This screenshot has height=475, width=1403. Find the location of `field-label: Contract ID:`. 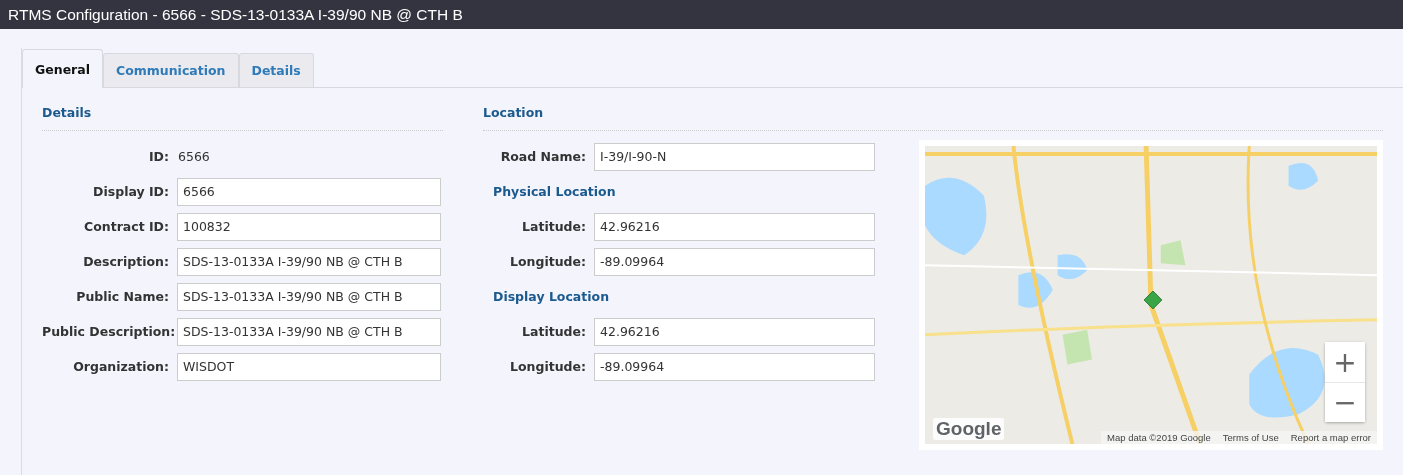

field-label: Contract ID: is located at coordinates (126, 226).